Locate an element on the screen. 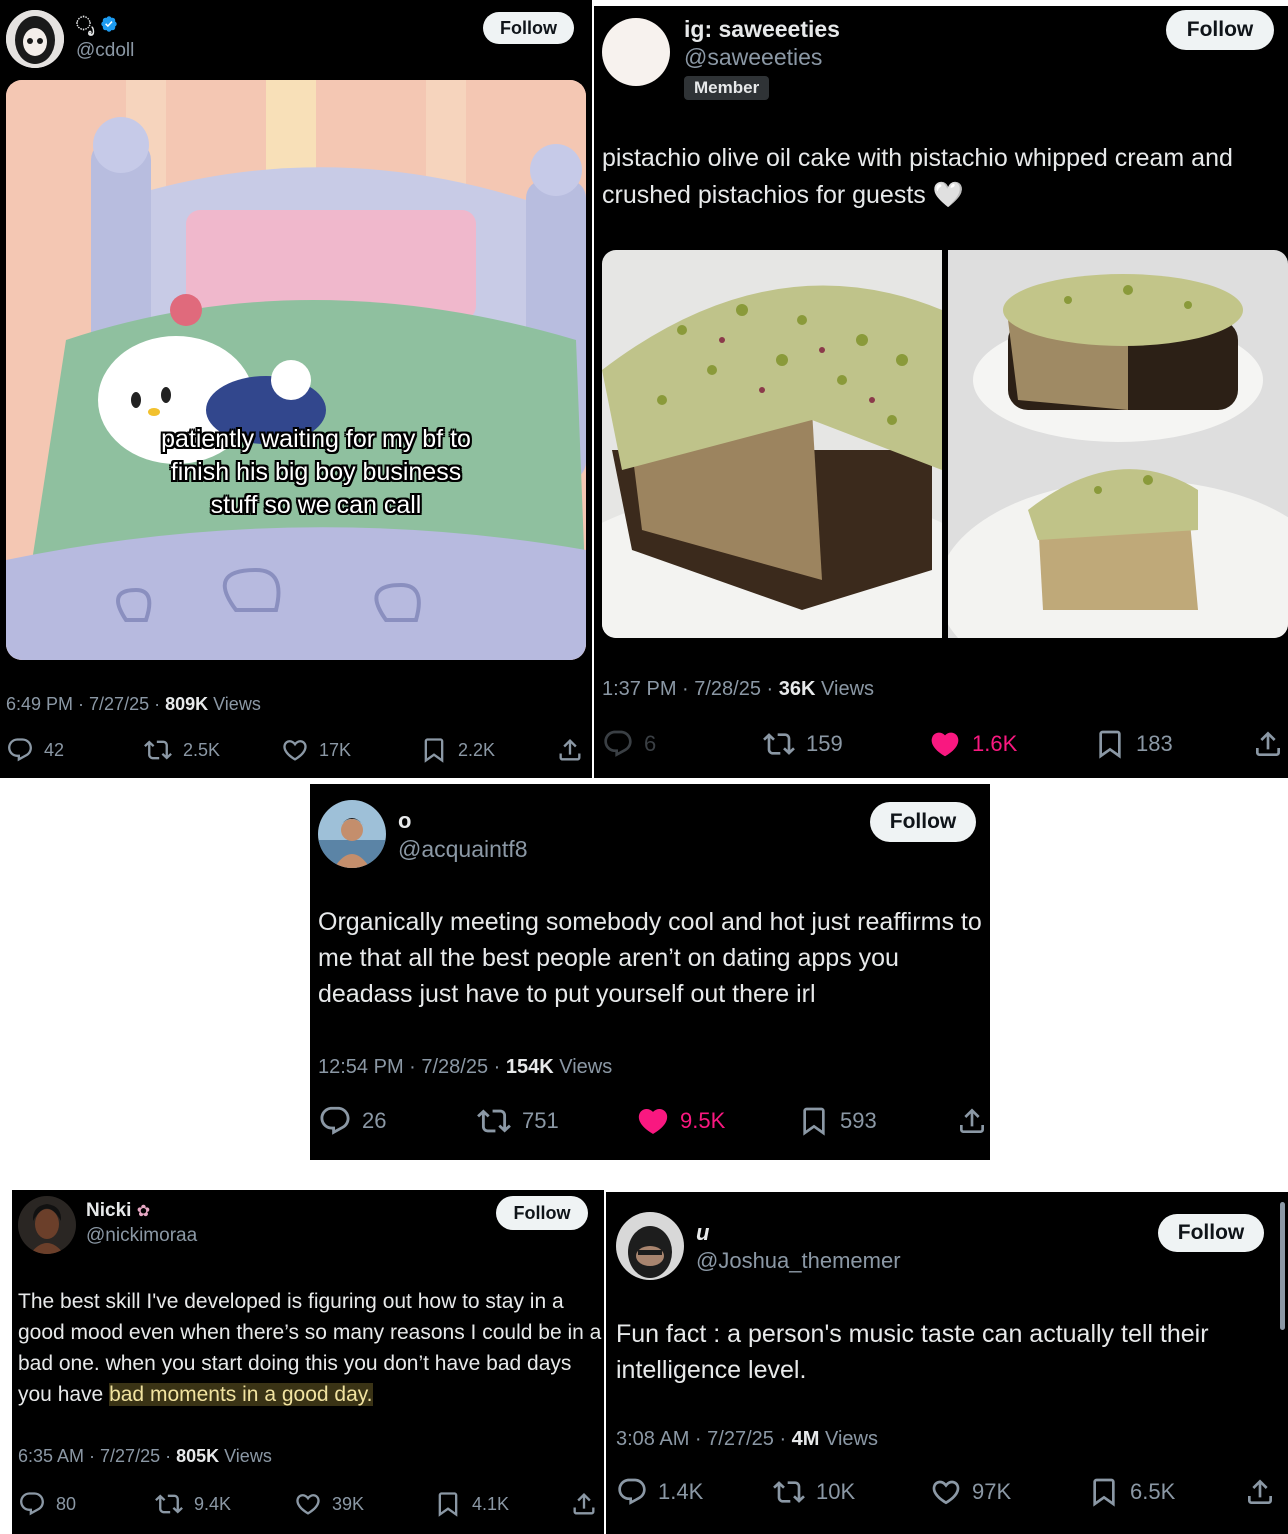  like-button: 9.5K is located at coordinates (680, 1121).